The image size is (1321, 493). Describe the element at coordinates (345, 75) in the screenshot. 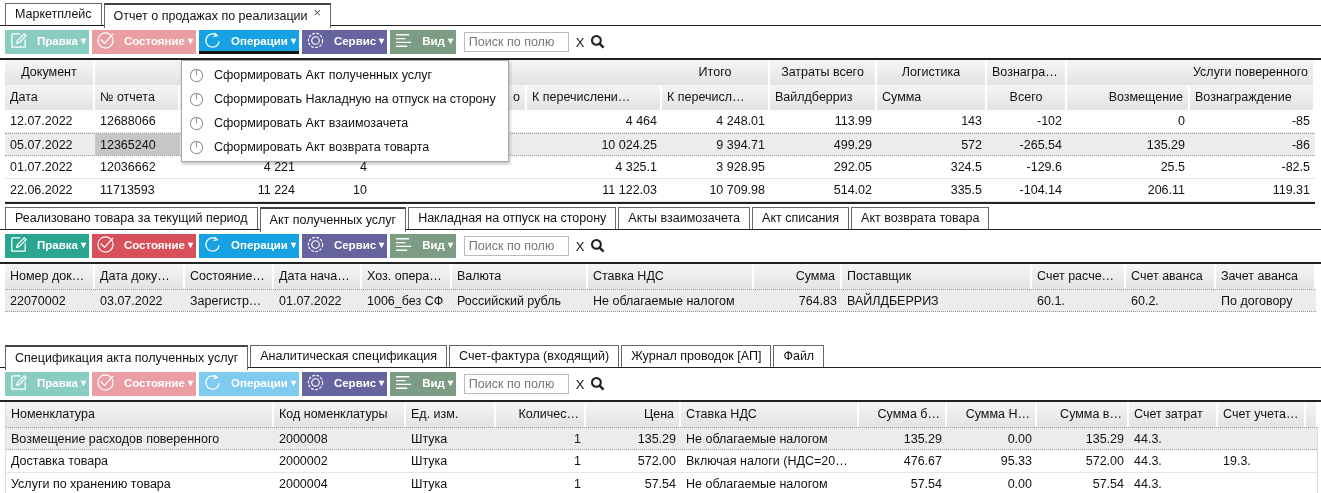

I see `menu-item: Сформировать Акт полученных услуг` at that location.